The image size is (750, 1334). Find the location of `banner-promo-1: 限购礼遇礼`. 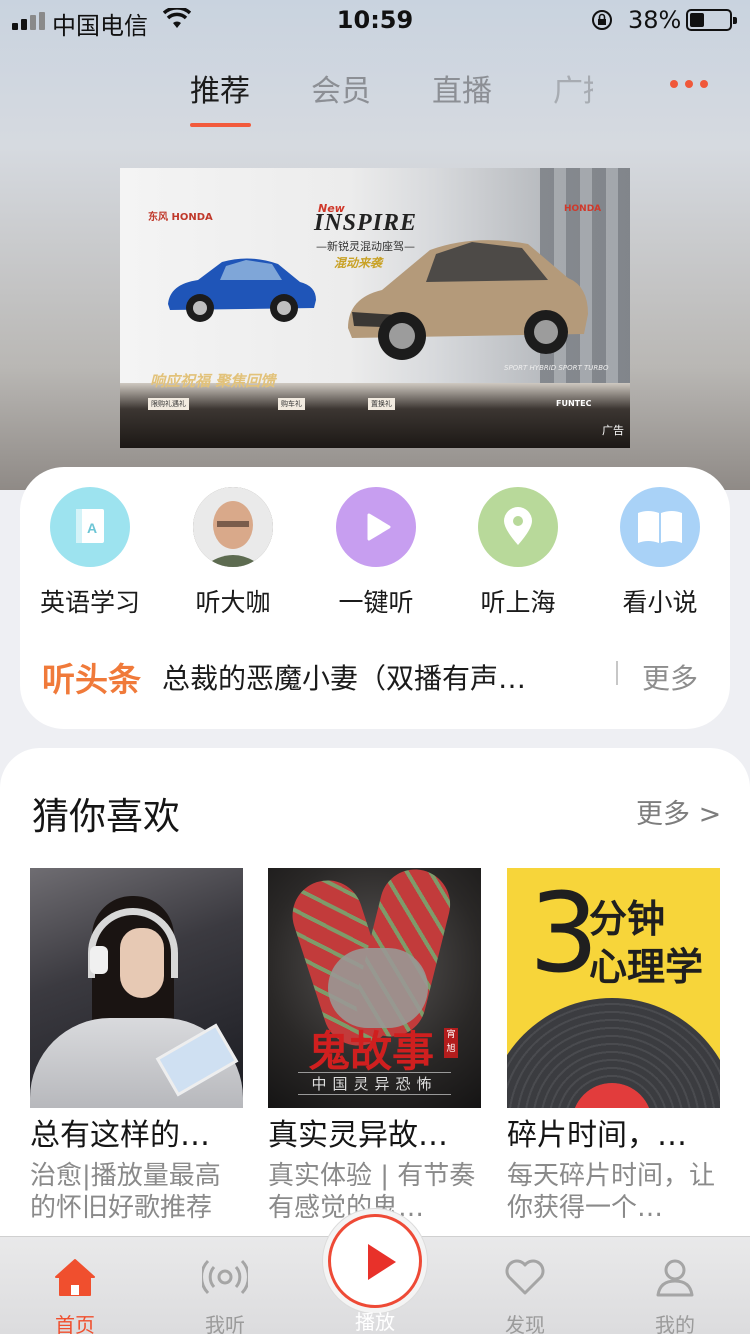

banner-promo-1: 限购礼遇礼 is located at coordinates (168, 404).